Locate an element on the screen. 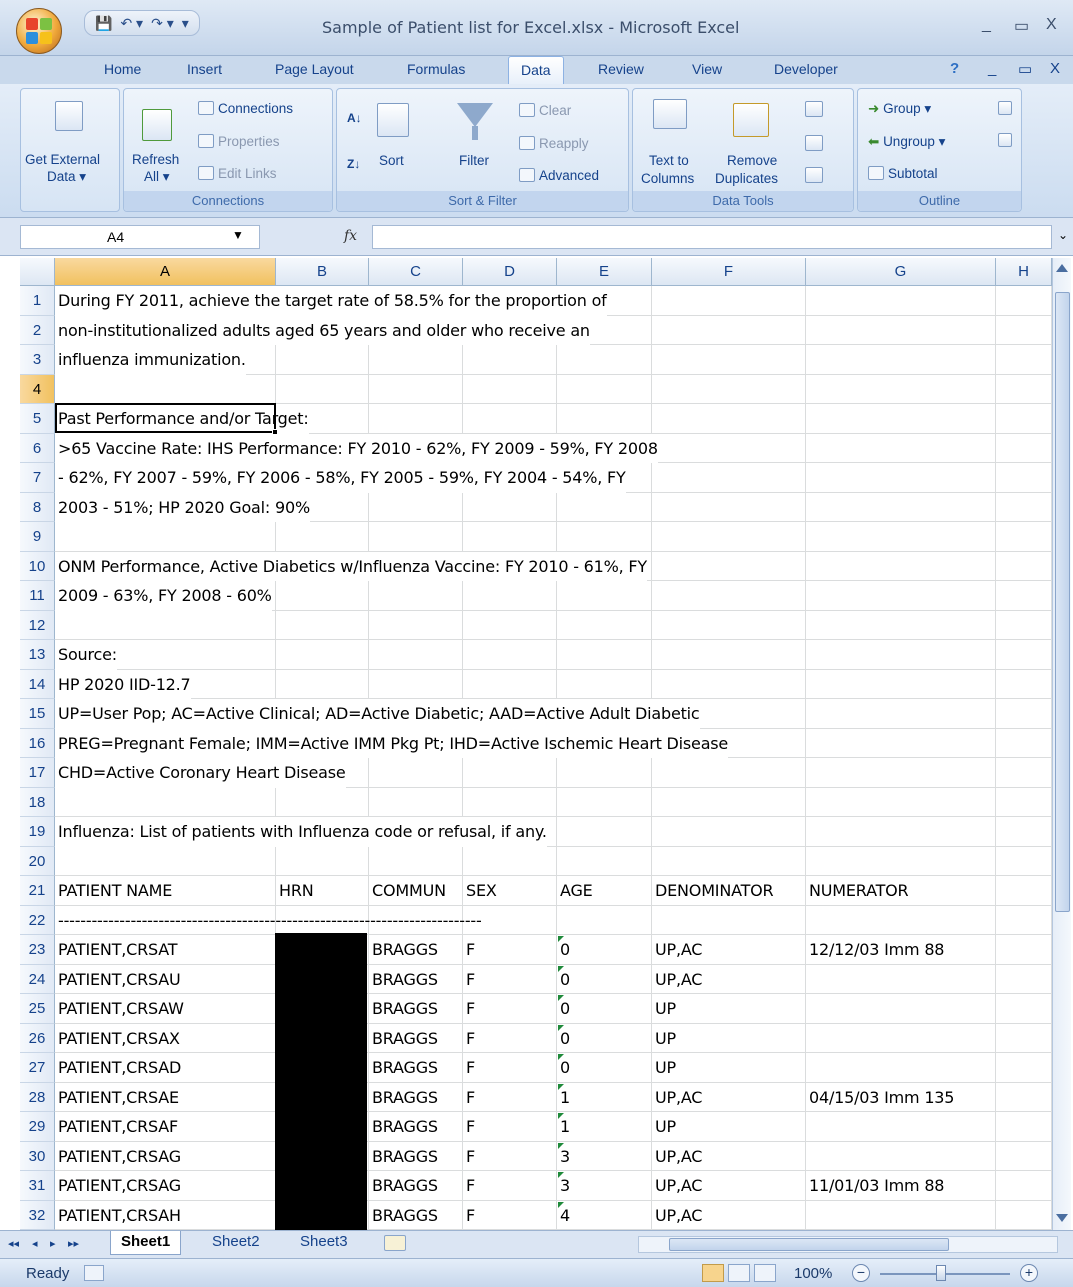 The width and height of the screenshot is (1073, 1287). cell-a: PATIENT,CRSAU is located at coordinates (165, 979).